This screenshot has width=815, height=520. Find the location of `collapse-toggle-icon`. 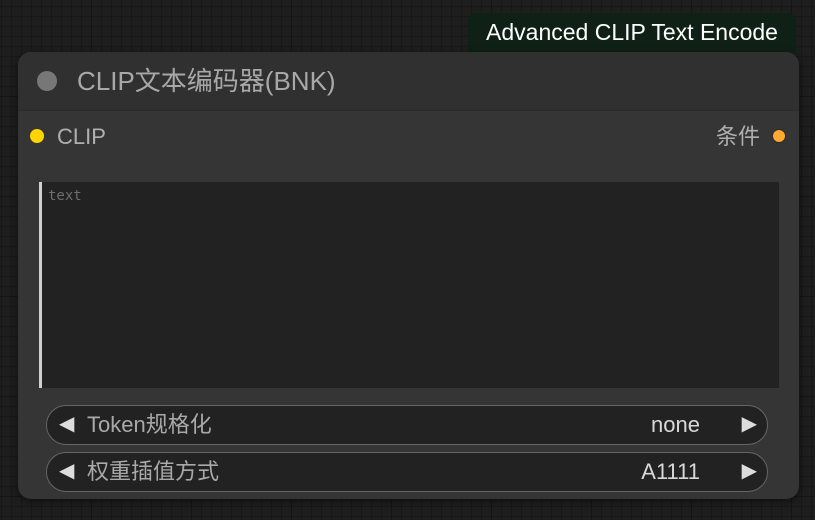

collapse-toggle-icon is located at coordinates (47, 81).